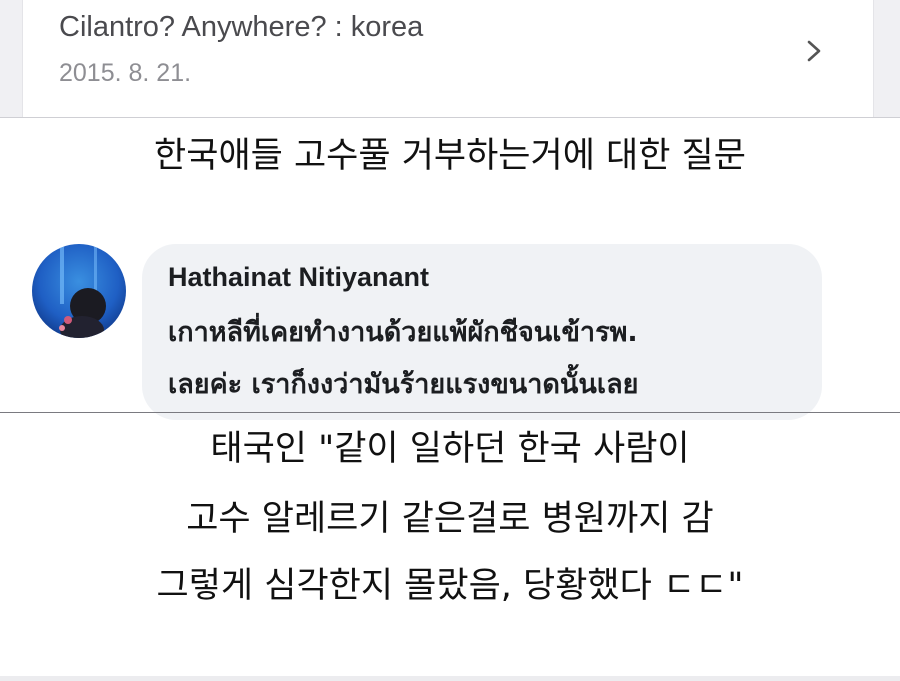 This screenshot has width=900, height=681. What do you see at coordinates (125, 73) in the screenshot?
I see `link-card-date: 2015. 8. 21.` at bounding box center [125, 73].